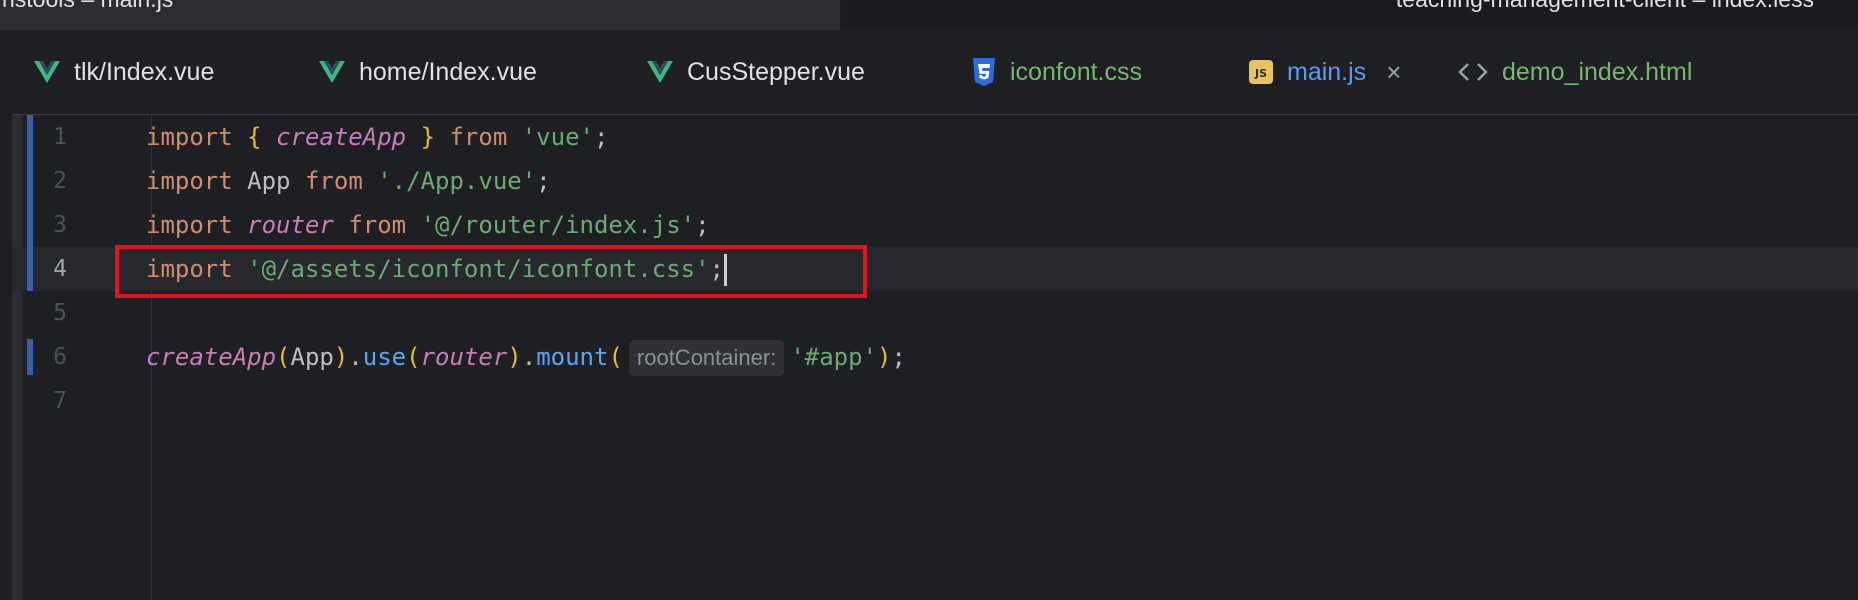 Image resolution: width=1858 pixels, height=600 pixels. I want to click on line-number: 6, so click(60, 357).